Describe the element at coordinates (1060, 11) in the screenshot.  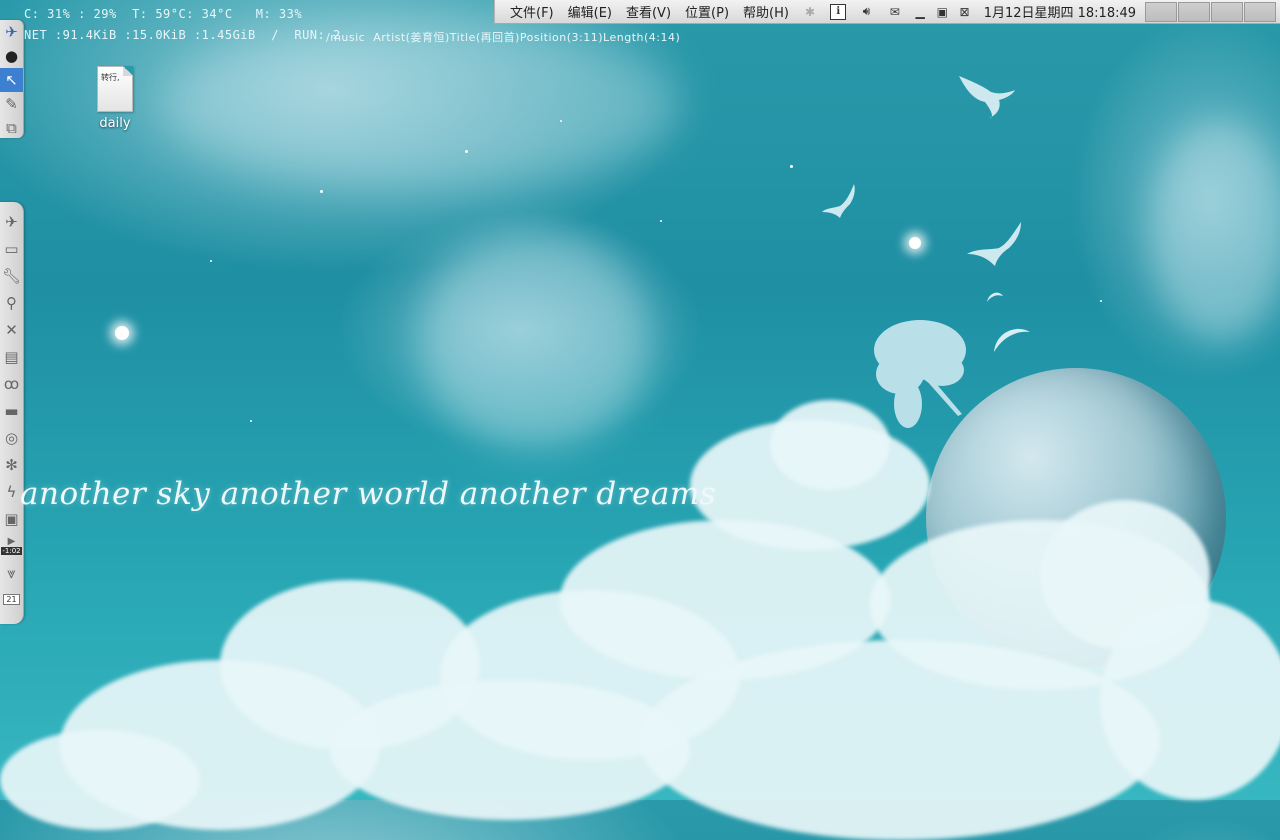
I see `clock: 1月12日星期四 18:18:49` at that location.